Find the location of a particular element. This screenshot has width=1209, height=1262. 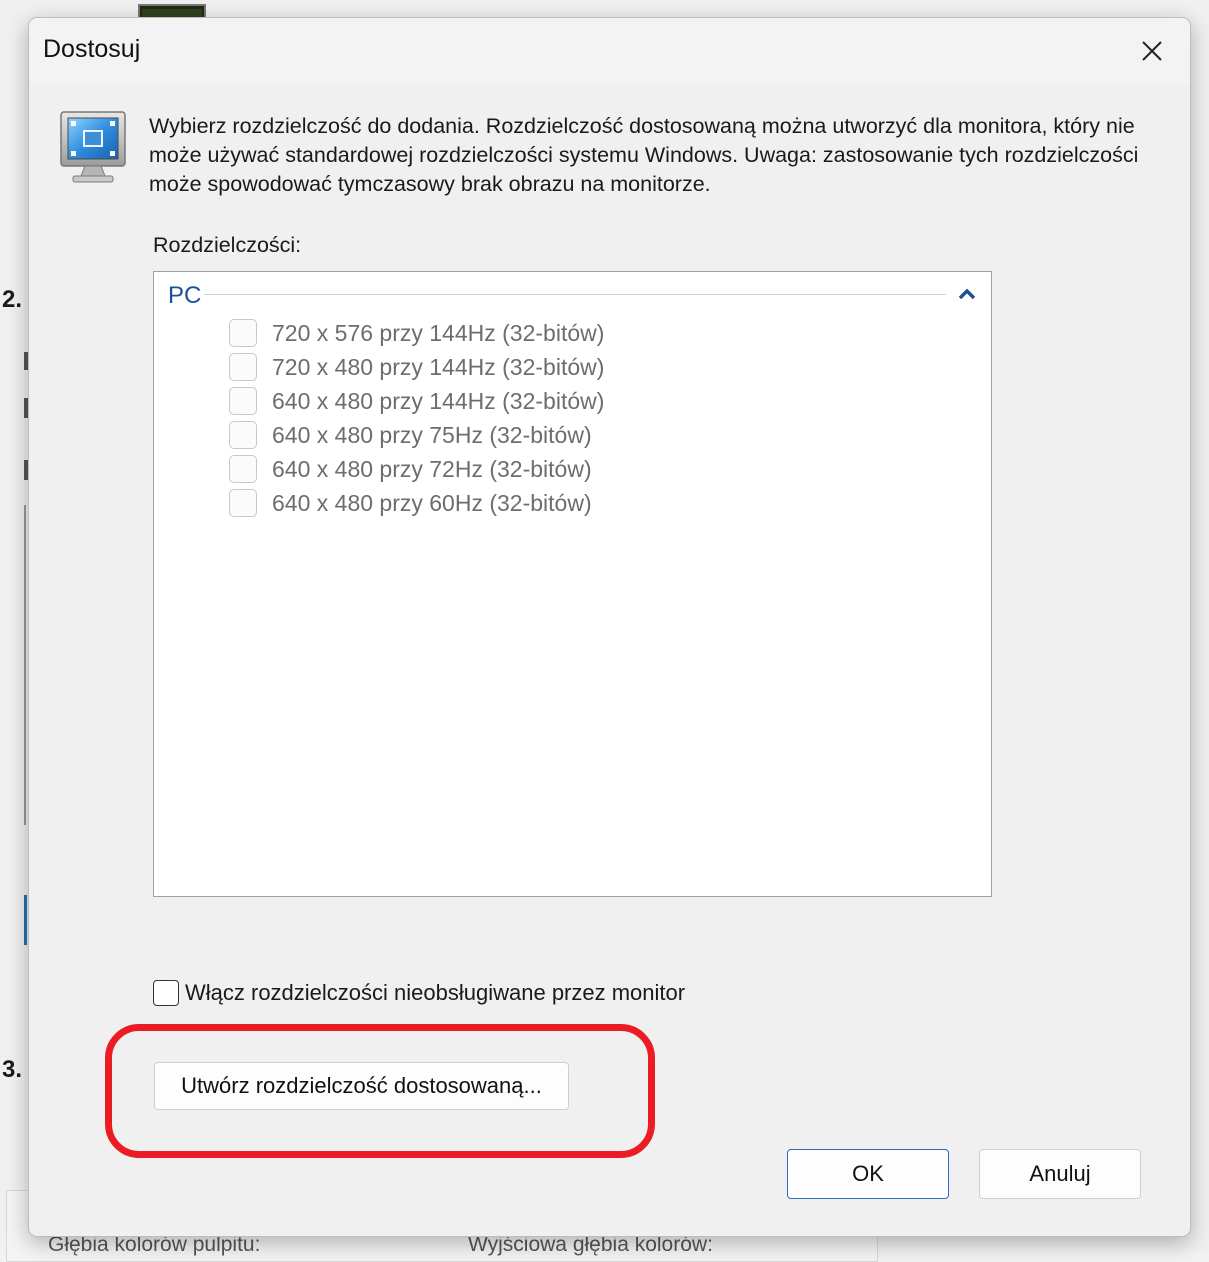

resolution-item: 640 x 480 przy 72Hz (32-bitów) is located at coordinates (416, 469).